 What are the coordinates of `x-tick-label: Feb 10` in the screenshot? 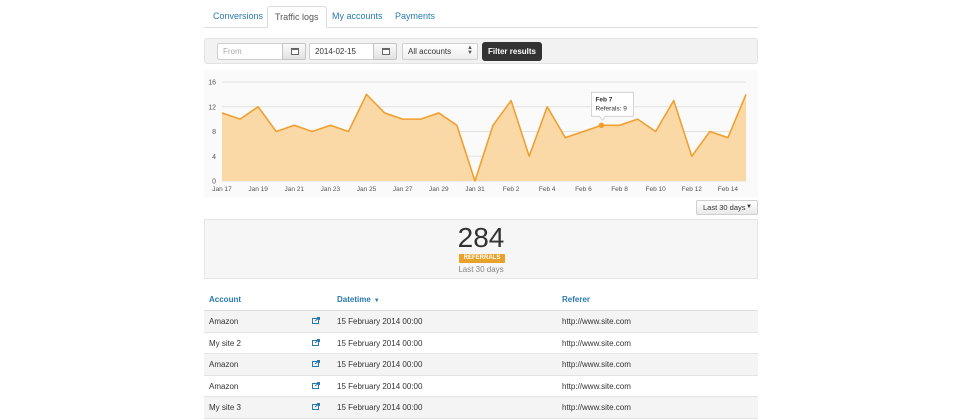 It's located at (656, 189).